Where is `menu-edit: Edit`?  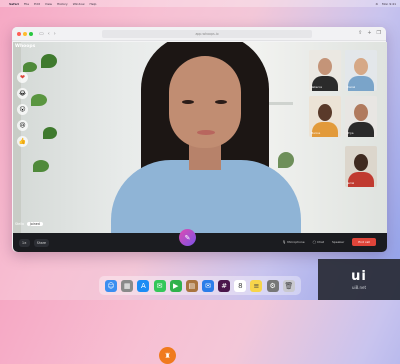
menu-edit: Edit is located at coordinates (37, 4).